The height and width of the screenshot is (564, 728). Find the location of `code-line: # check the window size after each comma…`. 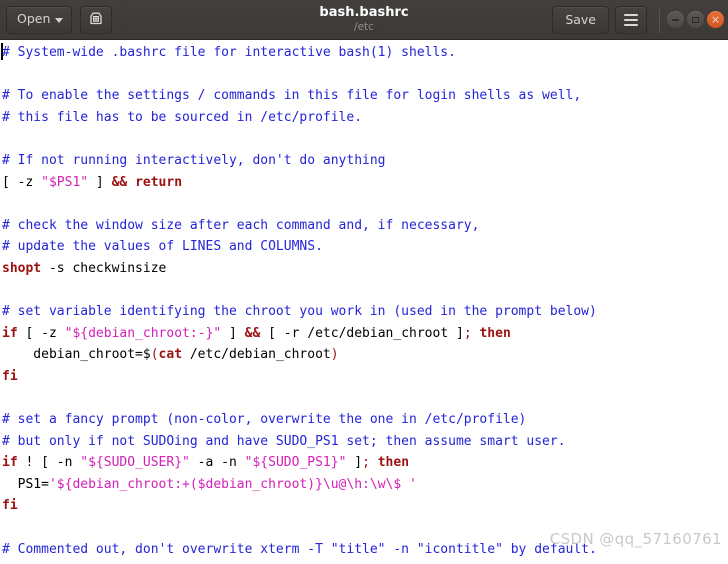

code-line: # check the window size after each comma… is located at coordinates (365, 226).